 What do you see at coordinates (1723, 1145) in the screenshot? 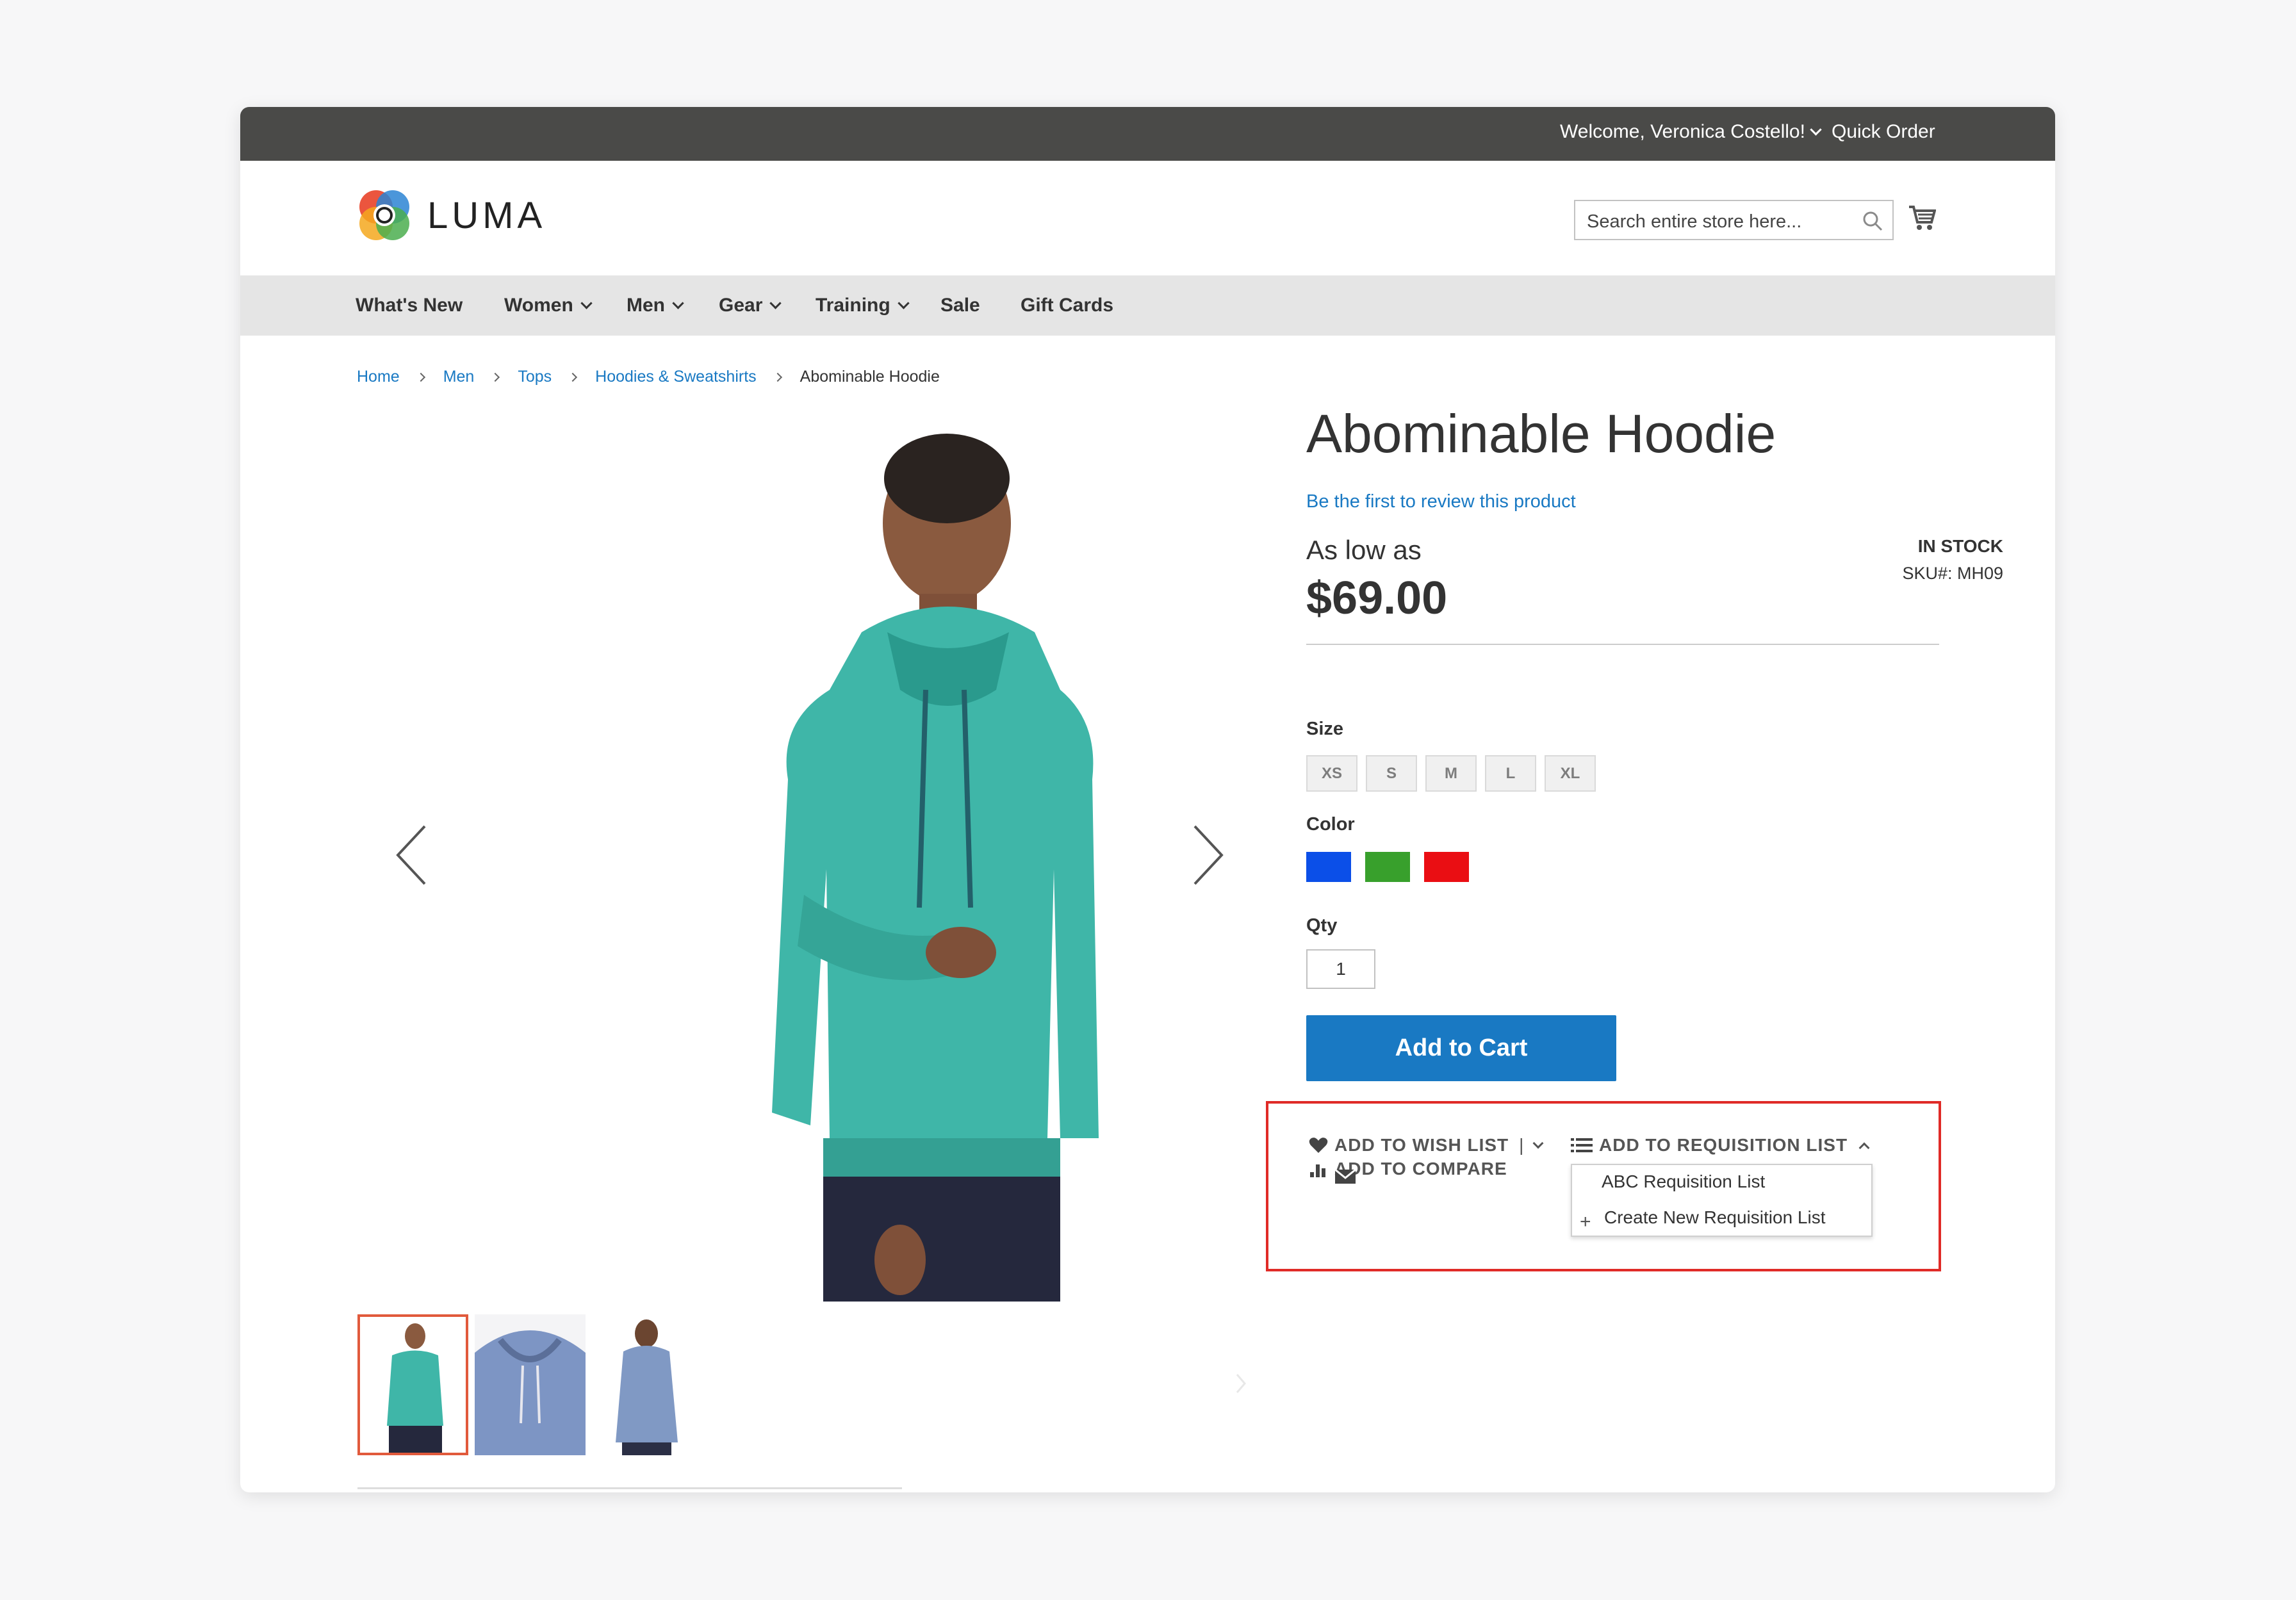
I see `requisition-label: ADD TO REQUISITION LIST` at bounding box center [1723, 1145].